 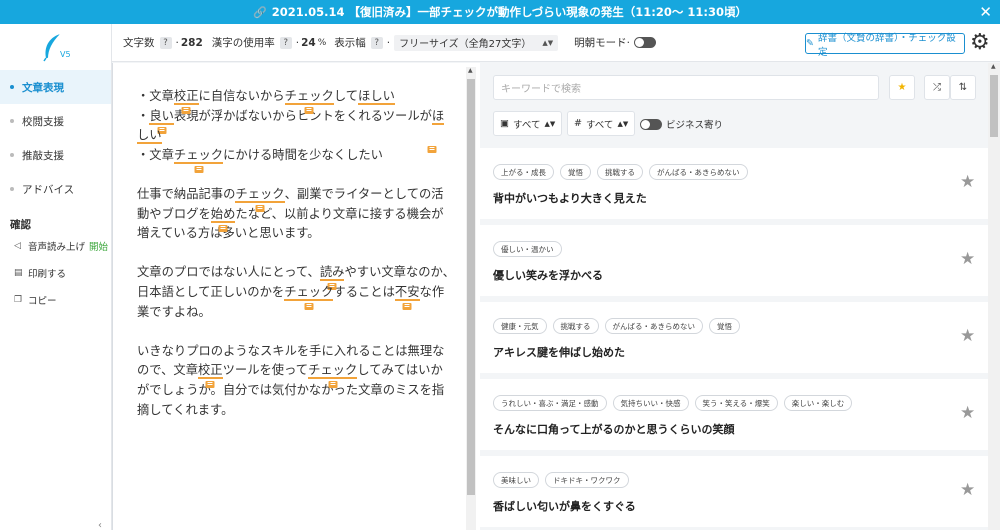 I want to click on dictionary-button-label: 辞書（文賢の辞書）・チェック設定, so click(x=886, y=45).